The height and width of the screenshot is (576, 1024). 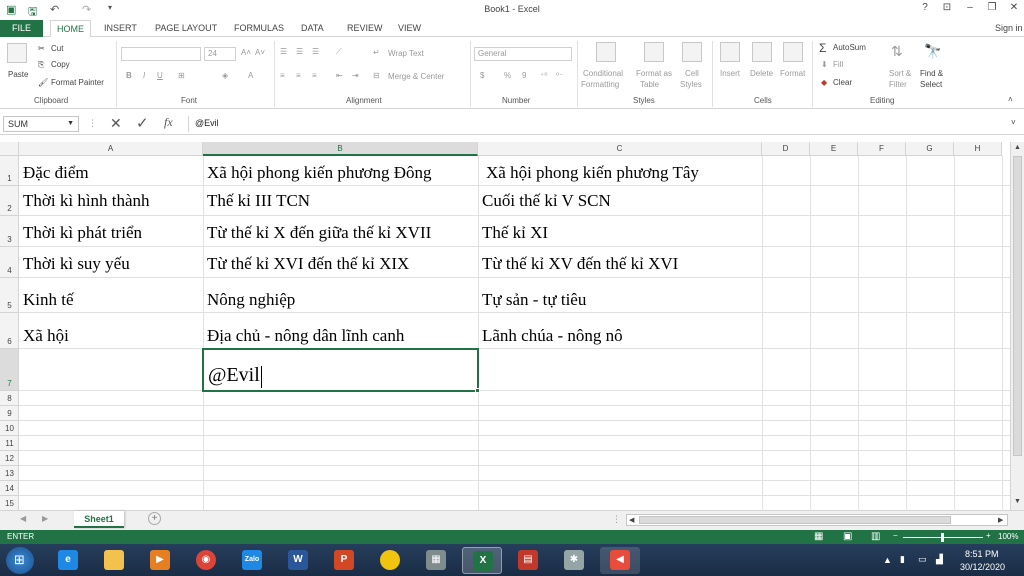 I want to click on cell-b6: Địa chủ - nông dân lĩnh canh, so click(x=305, y=336).